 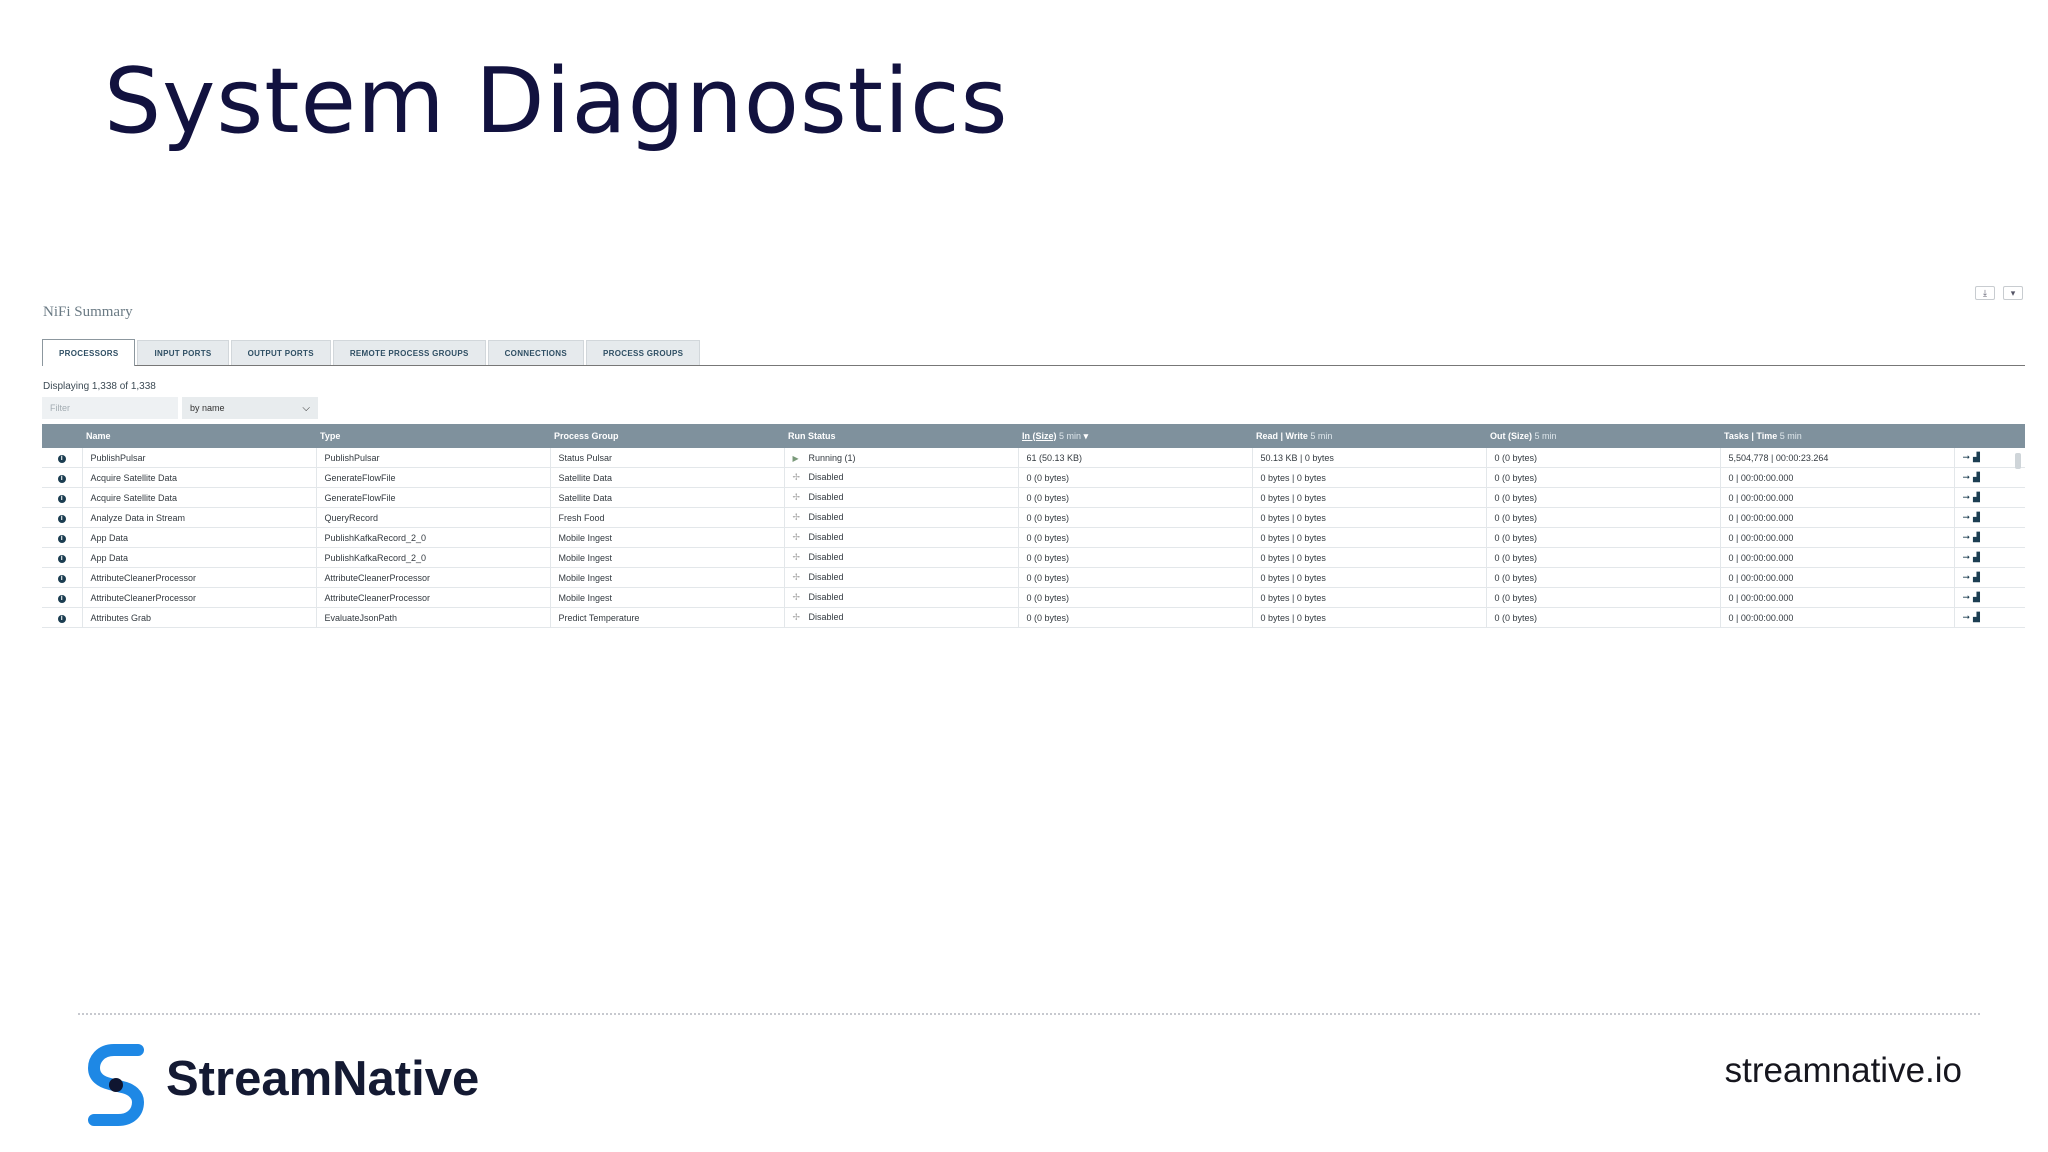 What do you see at coordinates (198, 577) in the screenshot?
I see `cell-name: AttributeCleanerProcessor` at bounding box center [198, 577].